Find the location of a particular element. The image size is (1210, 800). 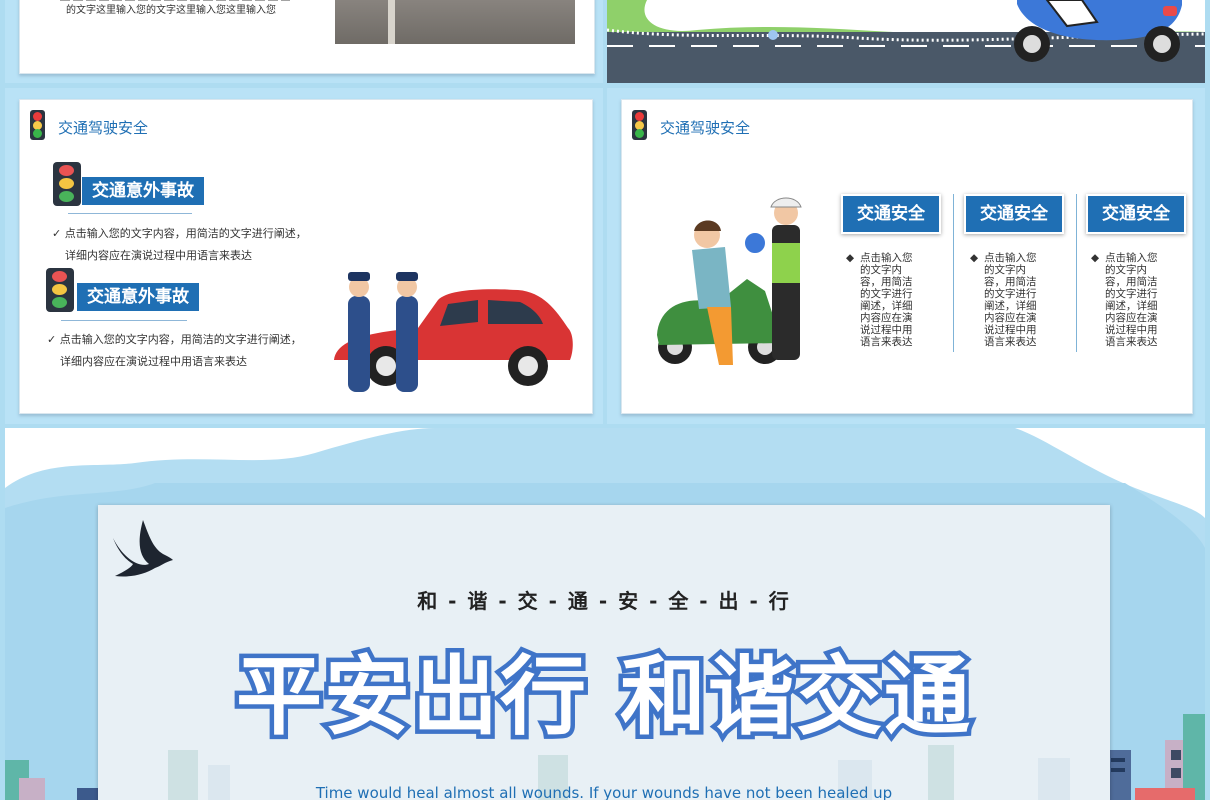

body-text: 的文字这里输入您的文字这里输入您这里输入您 is located at coordinates (171, 10).